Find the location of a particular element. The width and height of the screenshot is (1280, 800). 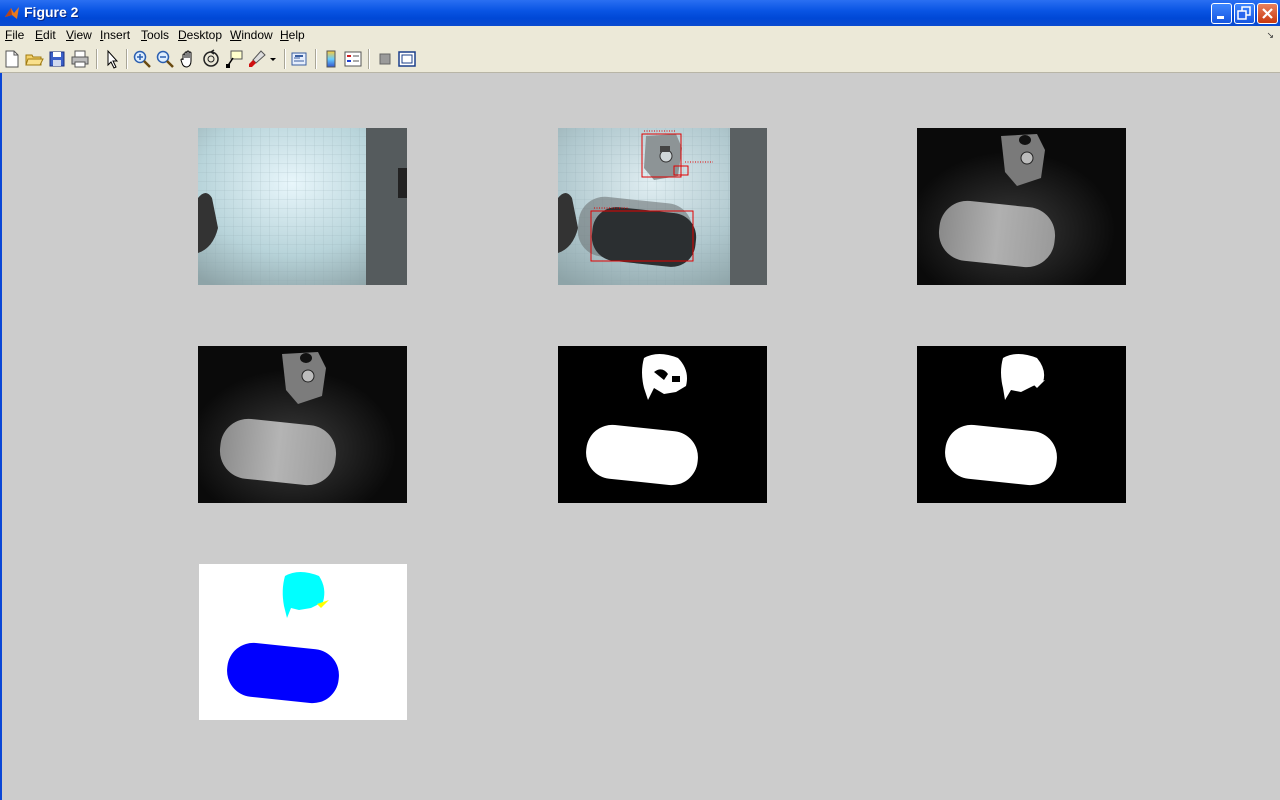

print-icon is located at coordinates (80, 59).